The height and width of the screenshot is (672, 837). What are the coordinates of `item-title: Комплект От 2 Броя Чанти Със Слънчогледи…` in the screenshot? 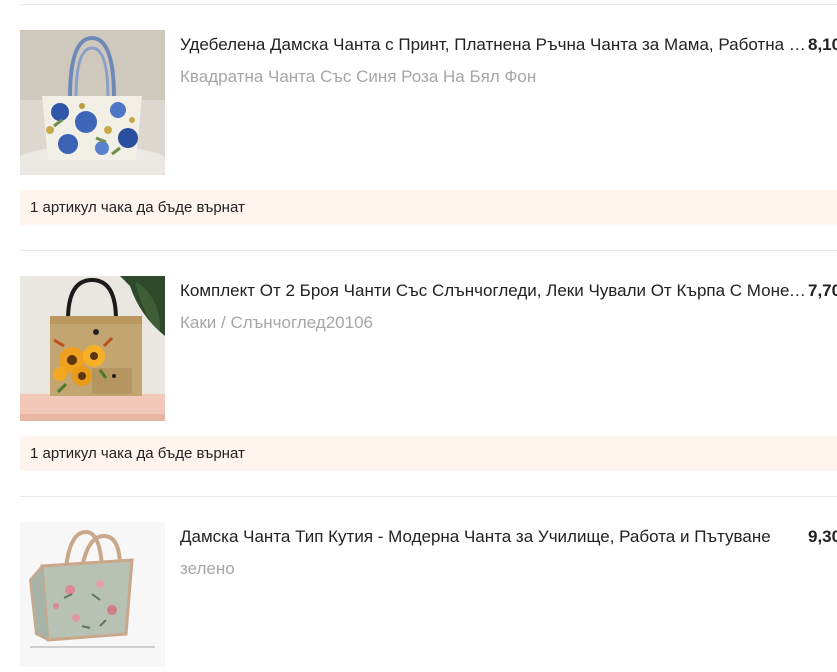 It's located at (493, 291).